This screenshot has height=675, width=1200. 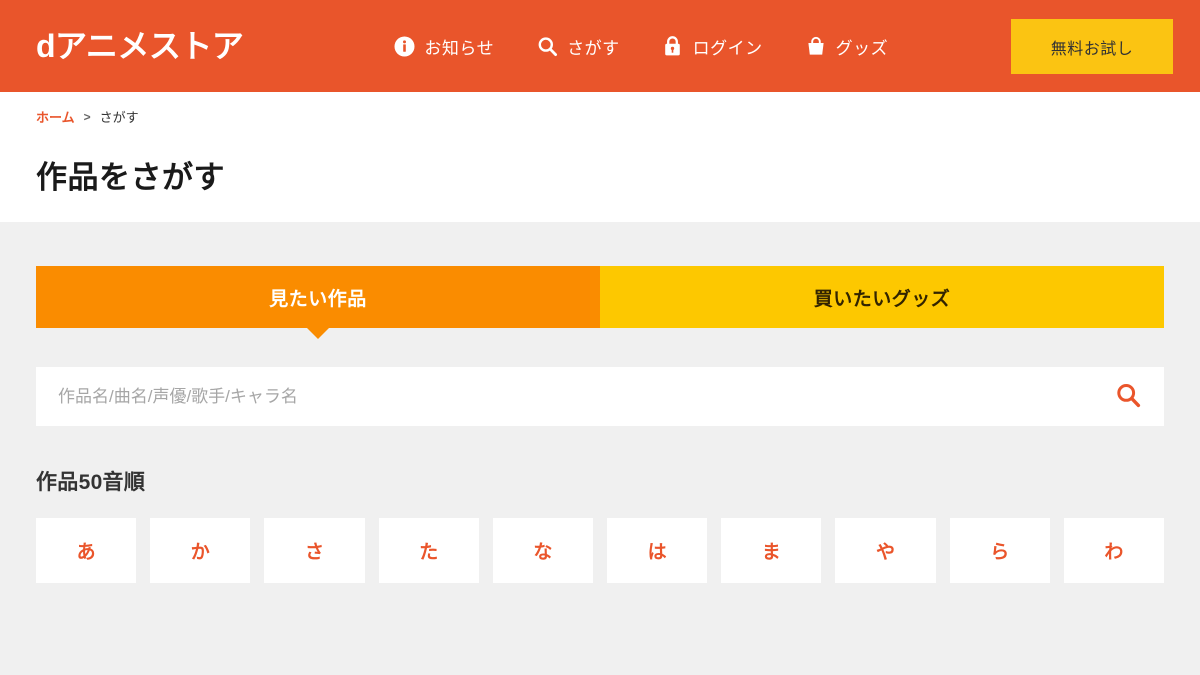 I want to click on nav-item-goods: グッズ, so click(x=847, y=46).